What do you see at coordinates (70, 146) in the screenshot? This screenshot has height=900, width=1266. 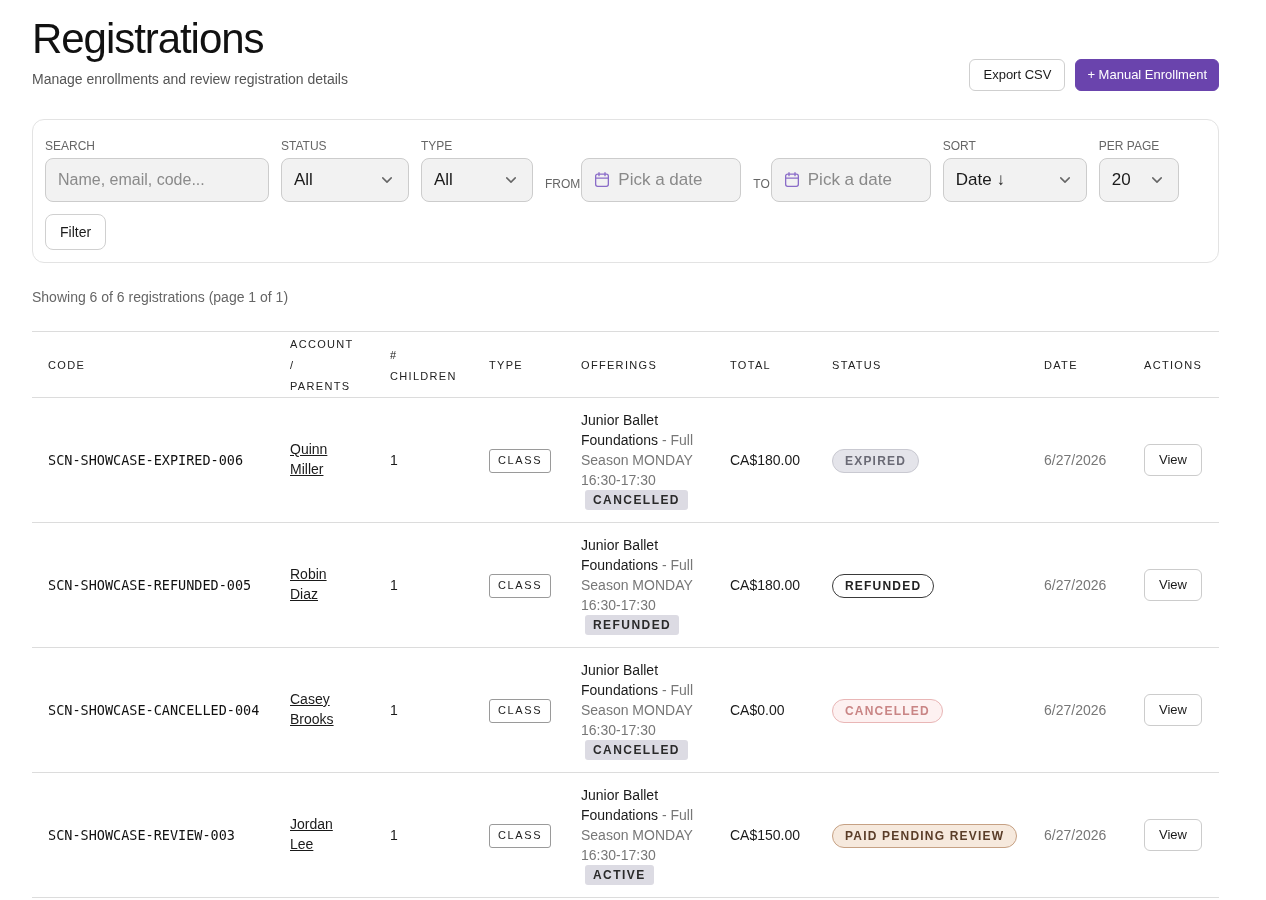 I see `field-label: SEARCH` at bounding box center [70, 146].